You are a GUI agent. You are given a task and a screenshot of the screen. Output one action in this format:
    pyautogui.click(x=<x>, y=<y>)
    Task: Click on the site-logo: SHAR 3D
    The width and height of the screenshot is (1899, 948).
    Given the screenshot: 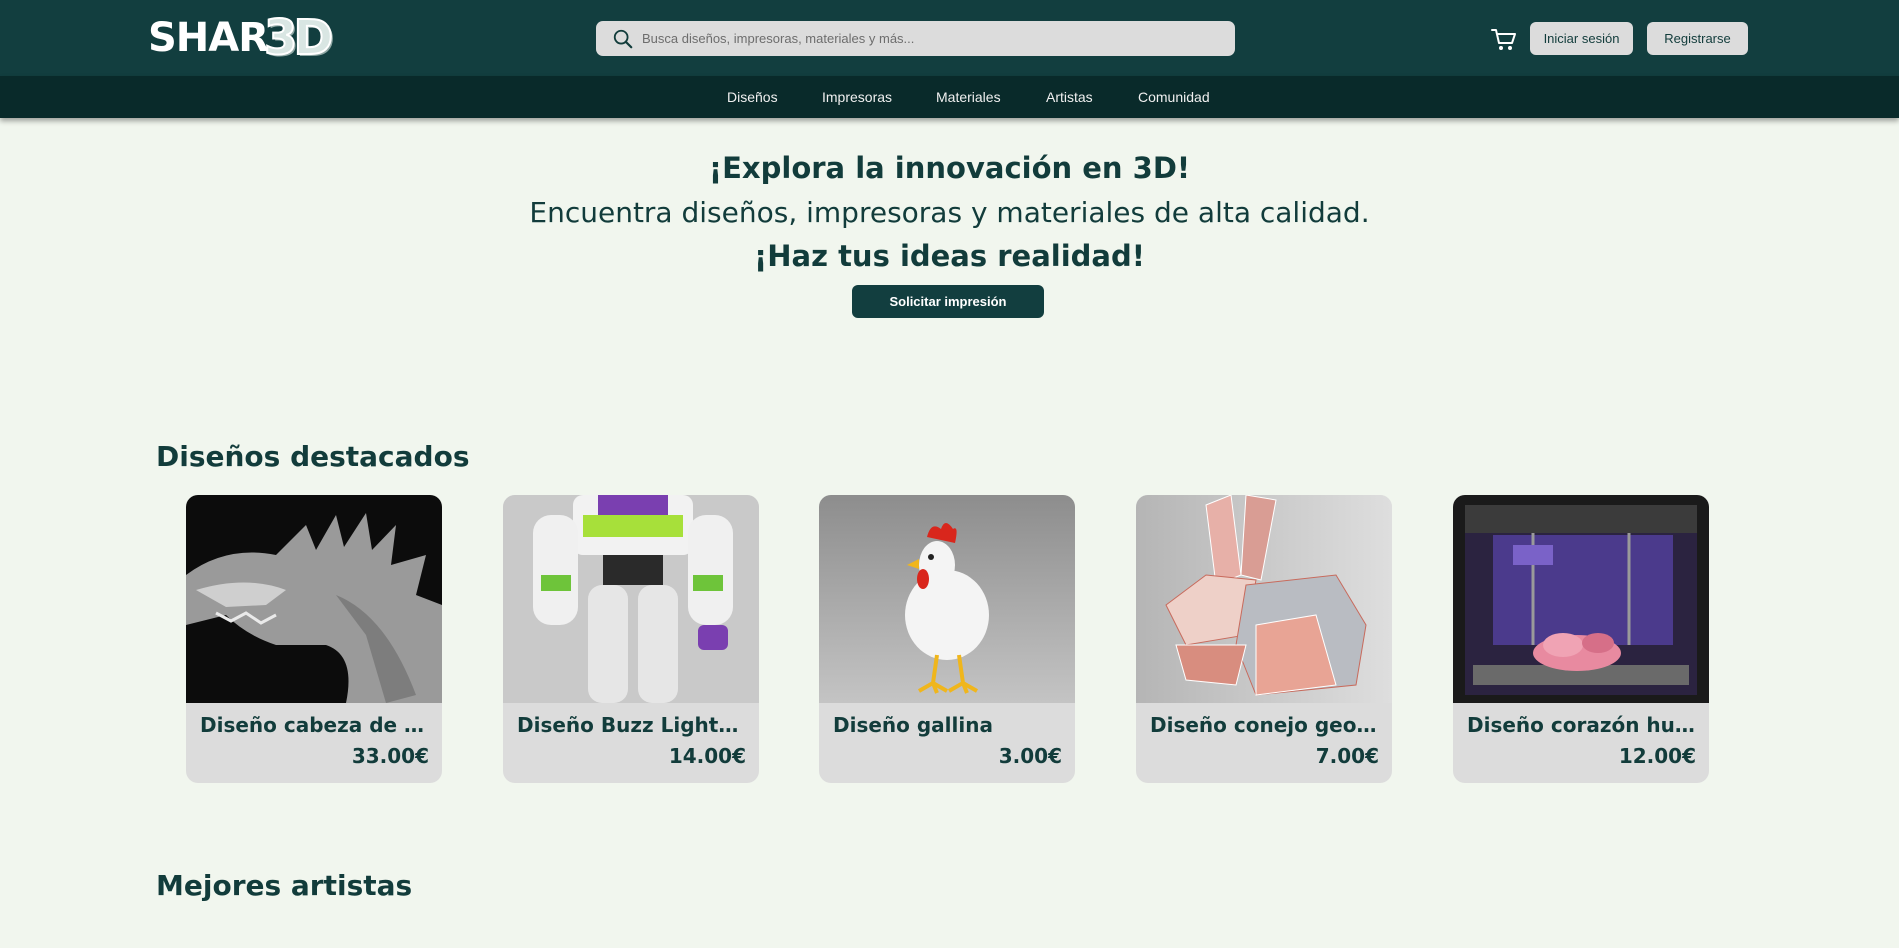 What is the action you would take?
    pyautogui.click(x=241, y=38)
    